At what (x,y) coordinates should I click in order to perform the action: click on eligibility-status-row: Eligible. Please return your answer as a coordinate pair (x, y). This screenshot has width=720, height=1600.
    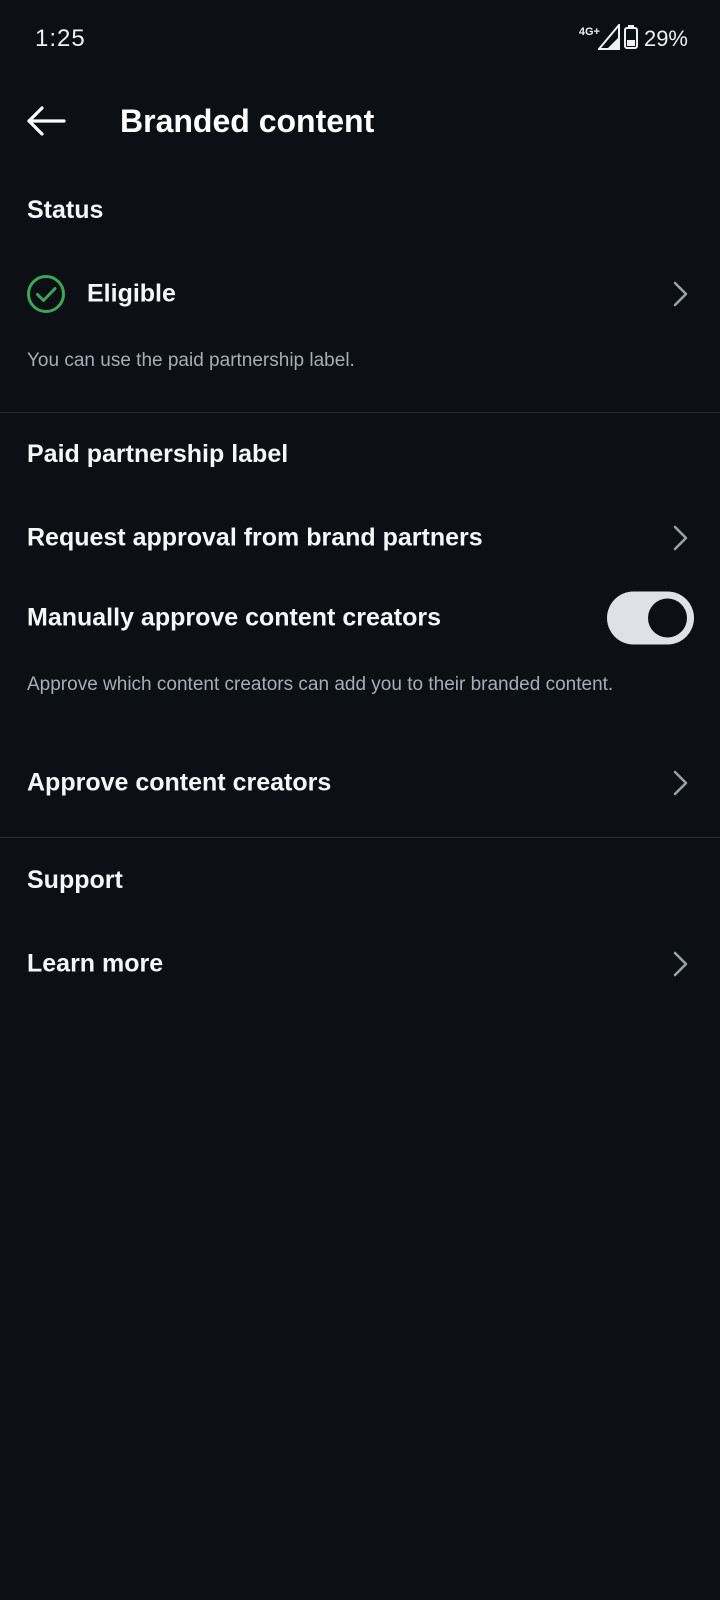
    Looking at the image, I should click on (360, 294).